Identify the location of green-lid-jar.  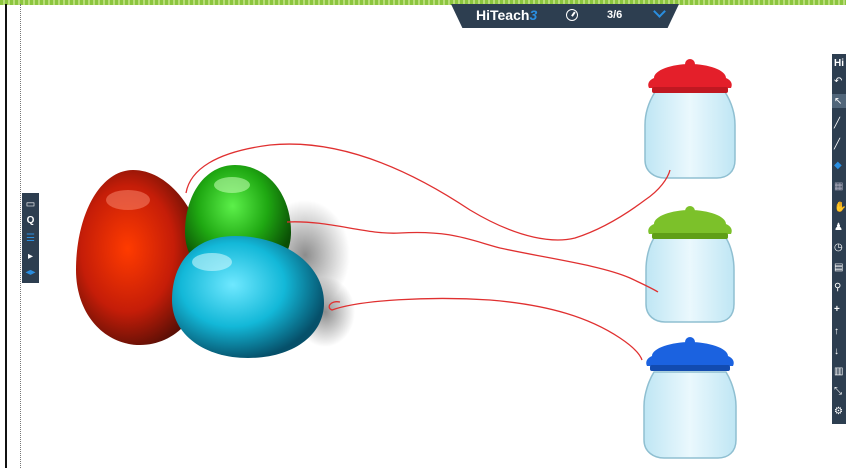
(690, 264).